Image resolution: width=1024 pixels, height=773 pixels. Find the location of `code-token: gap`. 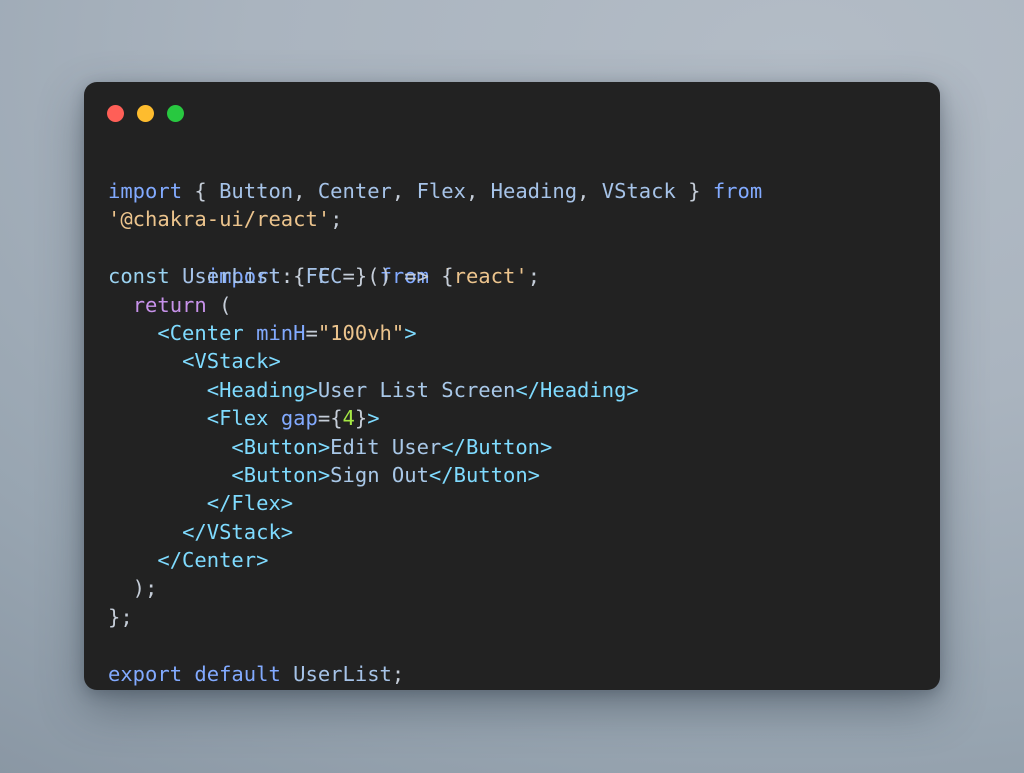

code-token: gap is located at coordinates (299, 418).